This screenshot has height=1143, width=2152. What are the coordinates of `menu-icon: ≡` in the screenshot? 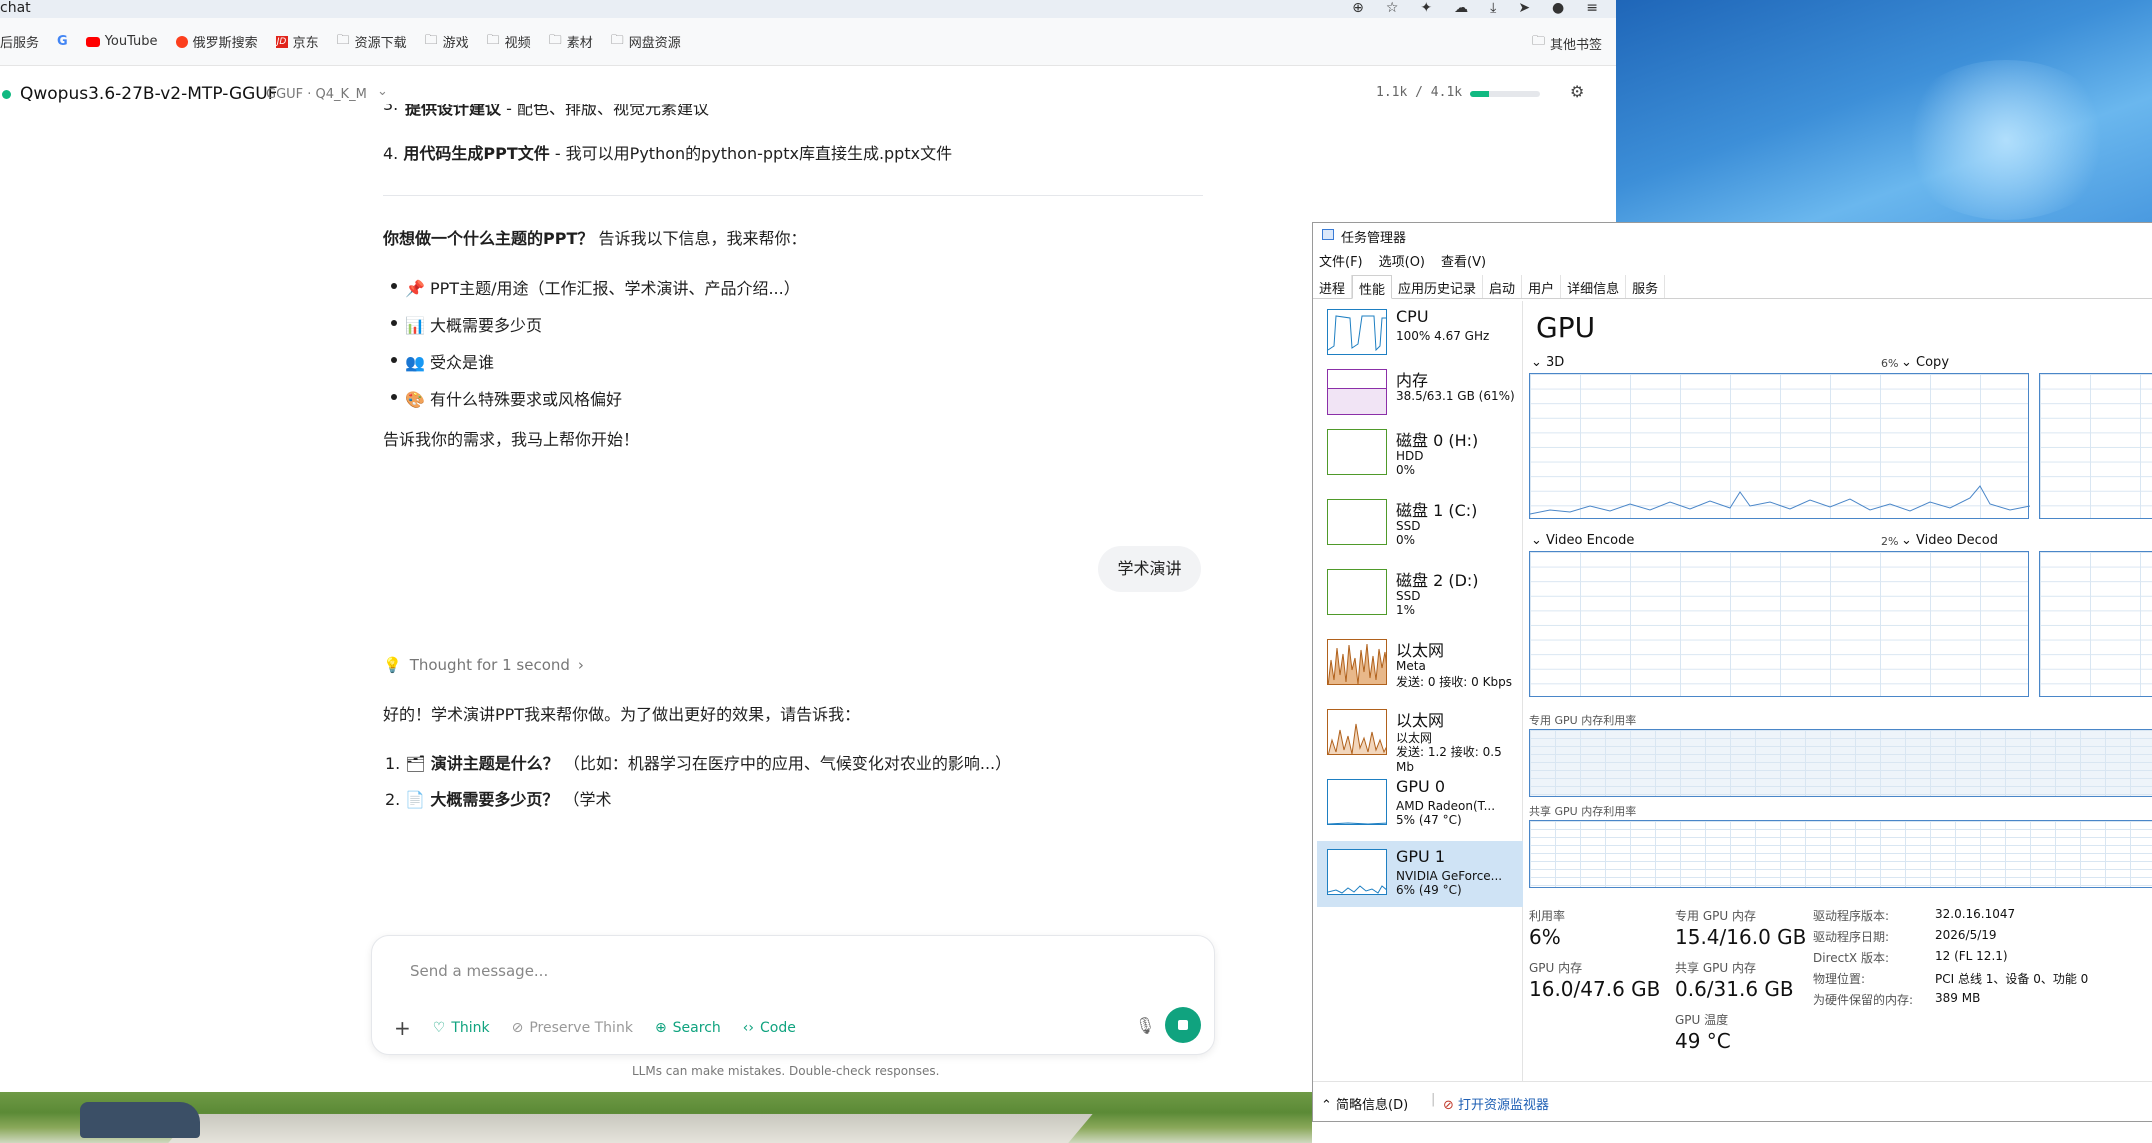 It's located at (1592, 8).